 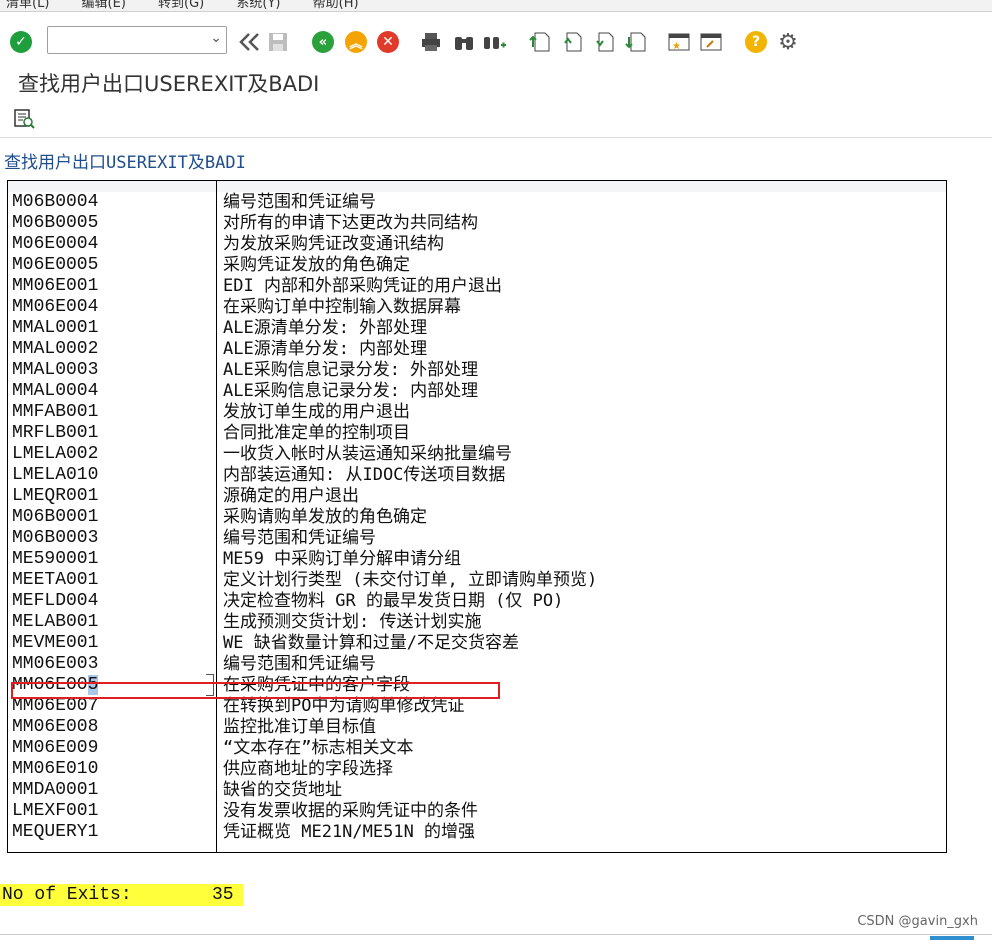 I want to click on exit-name: MMAL0002, so click(x=55, y=349).